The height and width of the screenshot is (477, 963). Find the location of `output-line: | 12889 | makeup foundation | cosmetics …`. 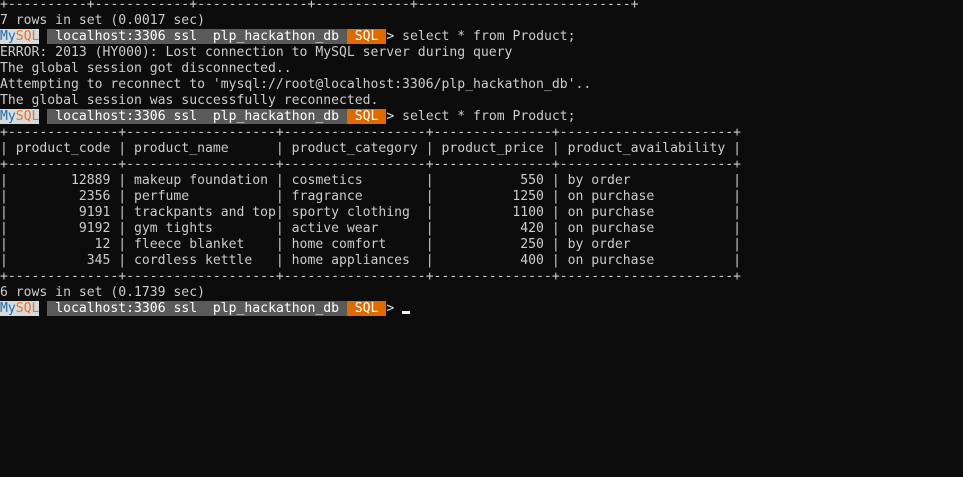

output-line: | 12889 | makeup foundation | cosmetics … is located at coordinates (371, 180).